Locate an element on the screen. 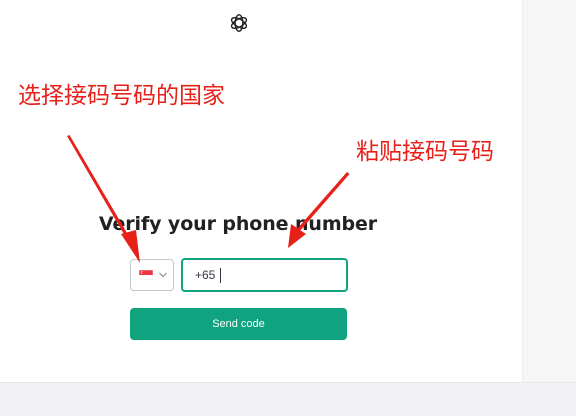 The height and width of the screenshot is (416, 576). browser-bottom-bar is located at coordinates (288, 399).